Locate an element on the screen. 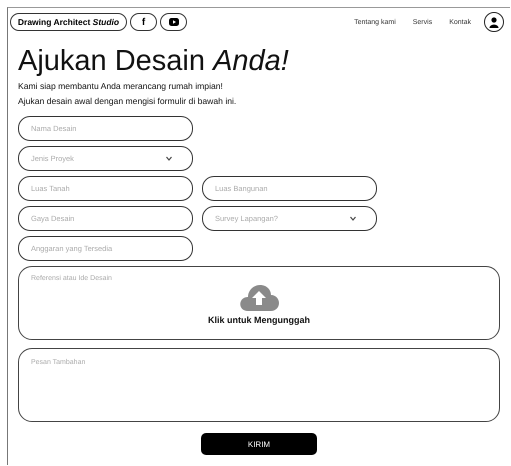 This screenshot has width=511, height=466. user-icon is located at coordinates (494, 22).